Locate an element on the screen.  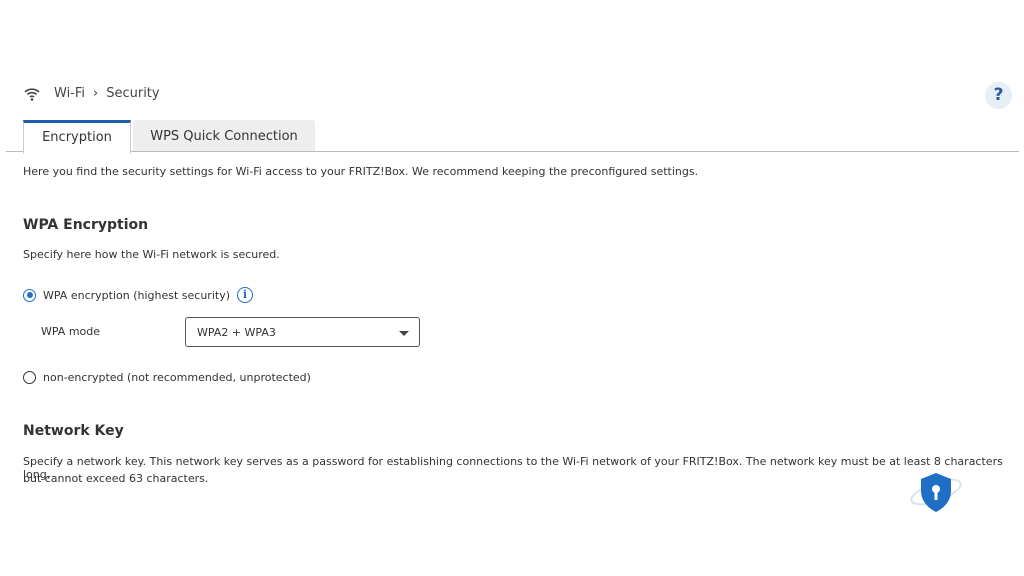
radio-wpa-encryption: WPA encryption (highest security) i is located at coordinates (138, 295).